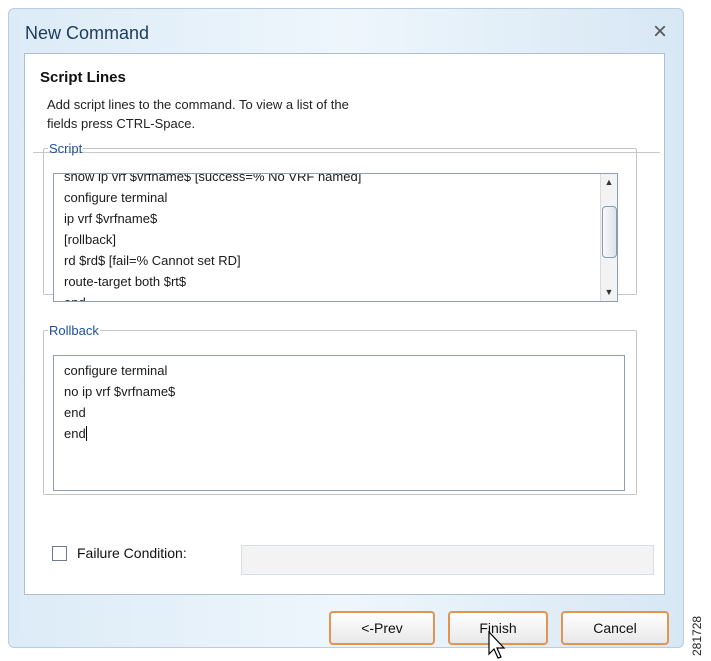 This screenshot has width=711, height=661. What do you see at coordinates (87, 33) in the screenshot?
I see `dialog-title: New Command` at bounding box center [87, 33].